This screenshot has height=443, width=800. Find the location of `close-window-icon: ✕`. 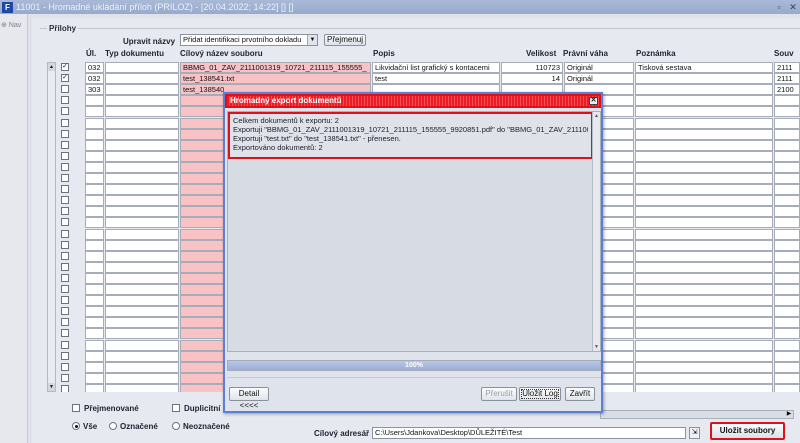

close-window-icon: ✕ is located at coordinates (793, 7).